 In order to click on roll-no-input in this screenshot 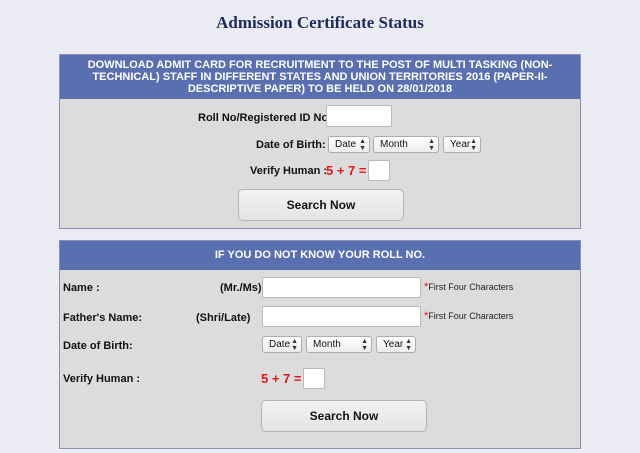, I will do `click(359, 116)`.